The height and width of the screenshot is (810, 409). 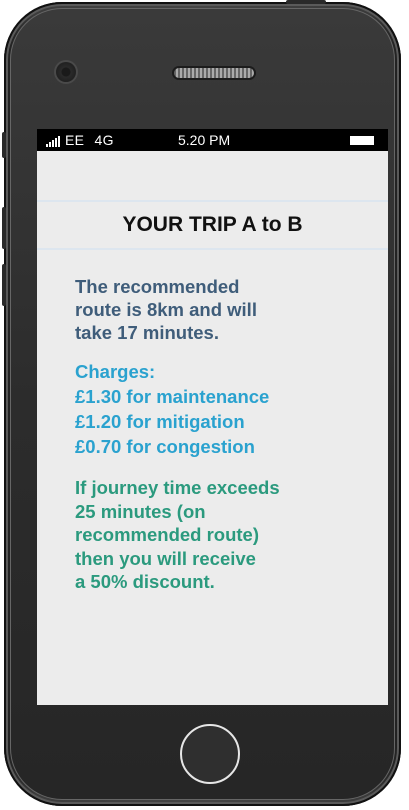 What do you see at coordinates (4, 285) in the screenshot?
I see `volume-down-button` at bounding box center [4, 285].